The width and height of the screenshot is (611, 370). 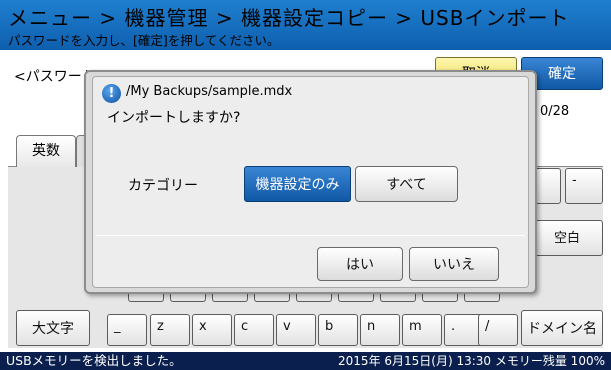 I want to click on keyboard-key: x, so click(x=212, y=330).